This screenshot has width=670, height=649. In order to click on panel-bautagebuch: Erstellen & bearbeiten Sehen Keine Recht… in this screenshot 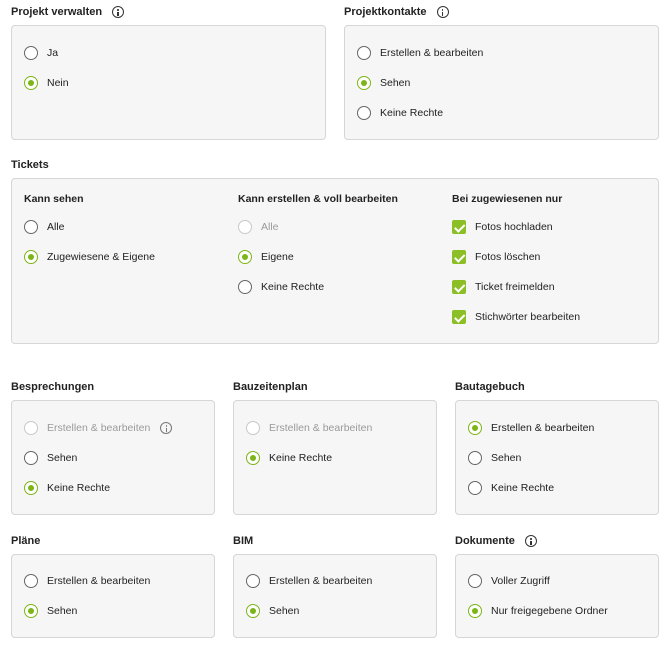, I will do `click(557, 457)`.